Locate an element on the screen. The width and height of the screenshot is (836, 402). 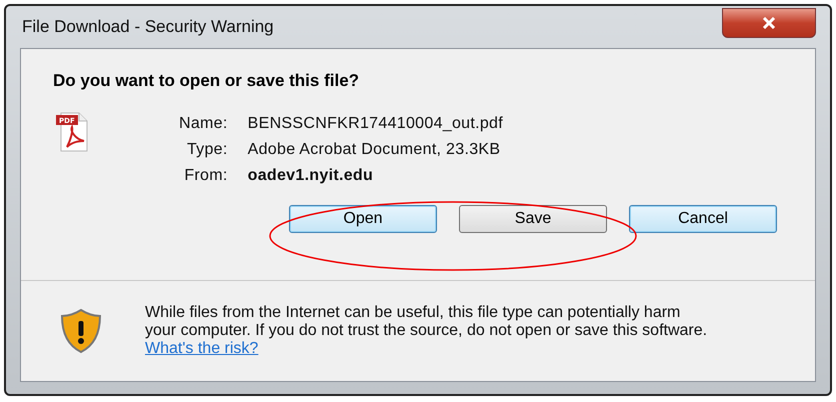
field-value: Adobe Acrobat Document, 23.3KB is located at coordinates (375, 150).